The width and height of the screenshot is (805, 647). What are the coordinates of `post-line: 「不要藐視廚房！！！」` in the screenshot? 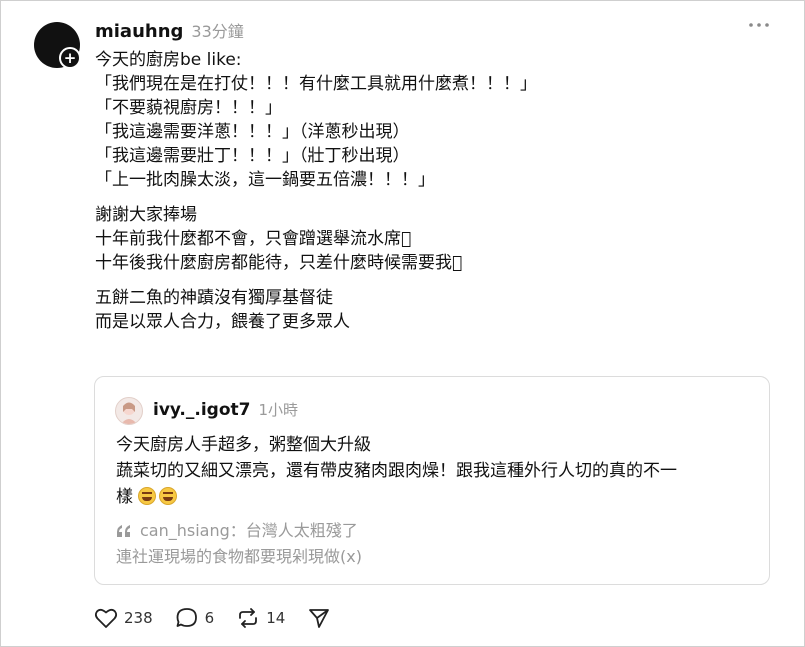 It's located at (188, 108).